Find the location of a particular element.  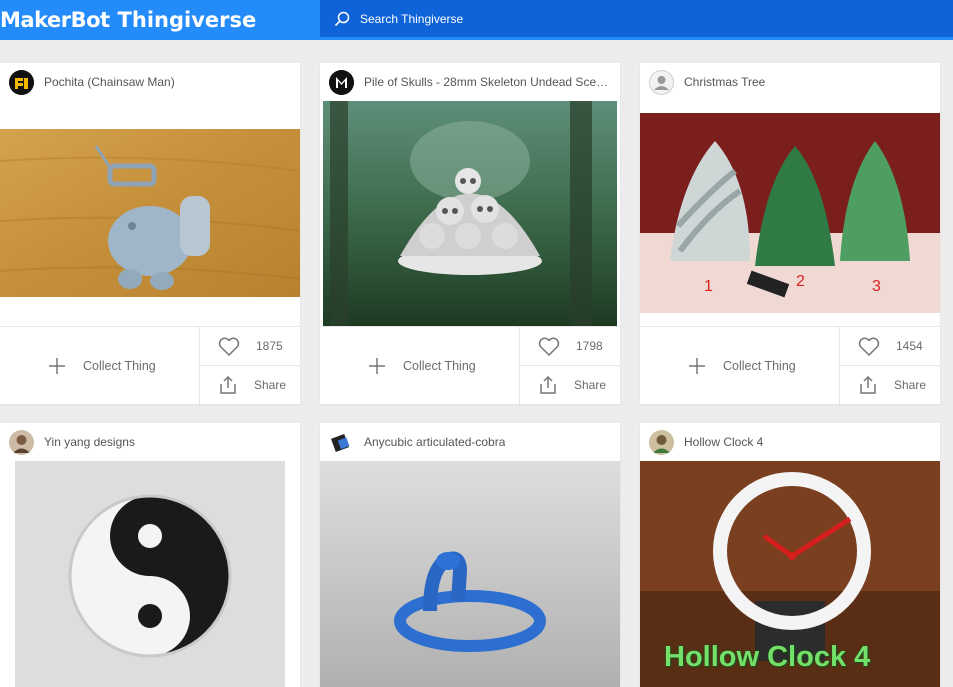

thing-image: 1 2 3 is located at coordinates (790, 213).